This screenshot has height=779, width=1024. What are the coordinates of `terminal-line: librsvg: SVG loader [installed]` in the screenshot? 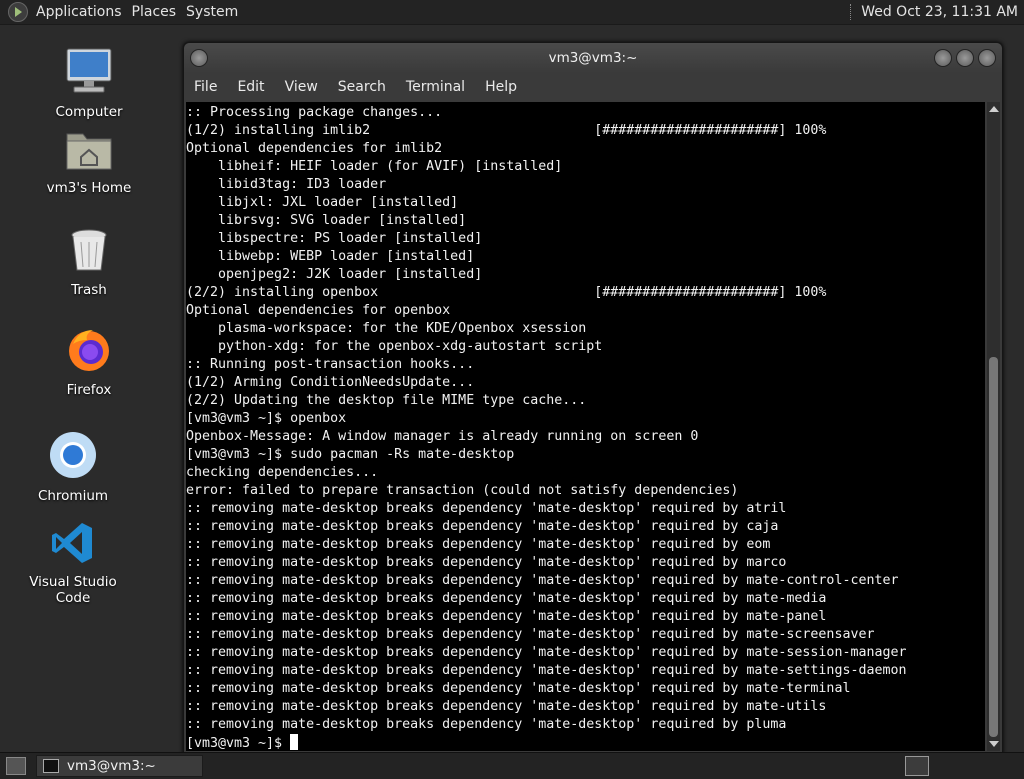 It's located at (326, 220).